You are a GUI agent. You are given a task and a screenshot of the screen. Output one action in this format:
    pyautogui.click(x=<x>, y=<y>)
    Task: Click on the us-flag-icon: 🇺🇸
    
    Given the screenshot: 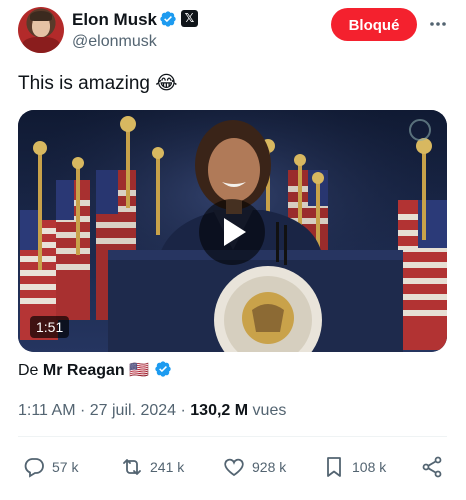 What is the action you would take?
    pyautogui.click(x=139, y=370)
    